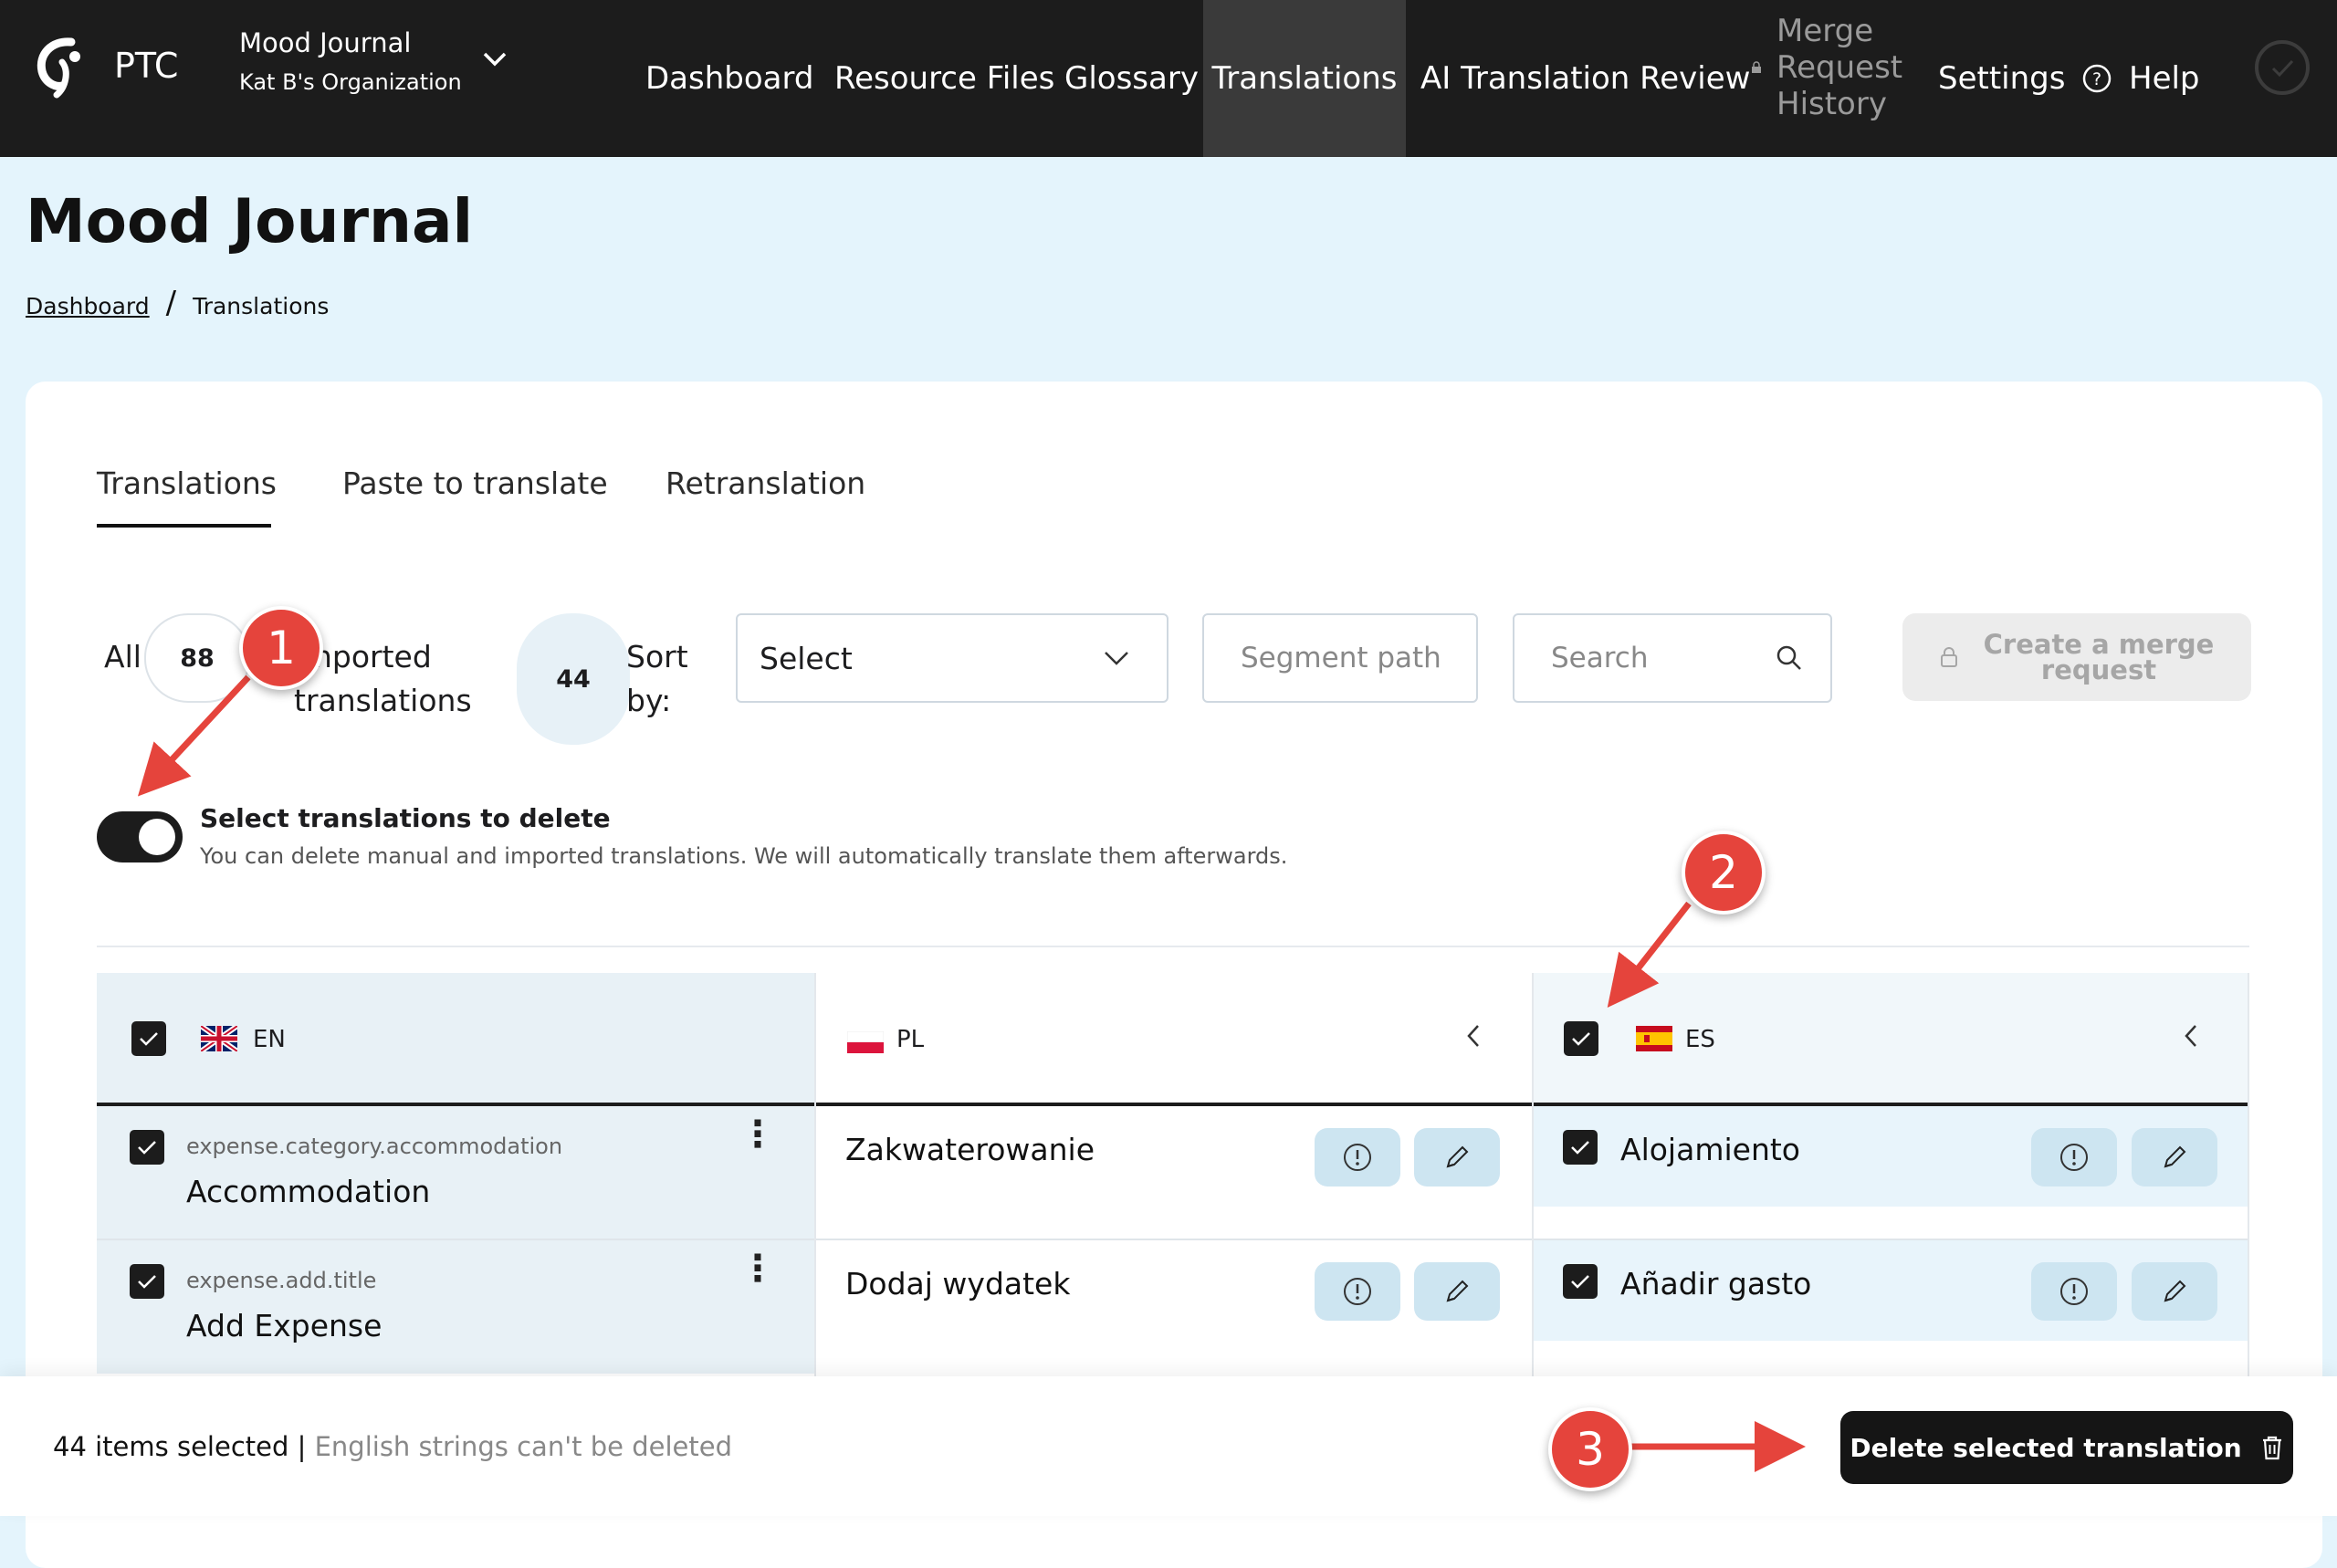  What do you see at coordinates (1473, 1038) in the screenshot?
I see `collapse-pl-chevron-left-icon` at bounding box center [1473, 1038].